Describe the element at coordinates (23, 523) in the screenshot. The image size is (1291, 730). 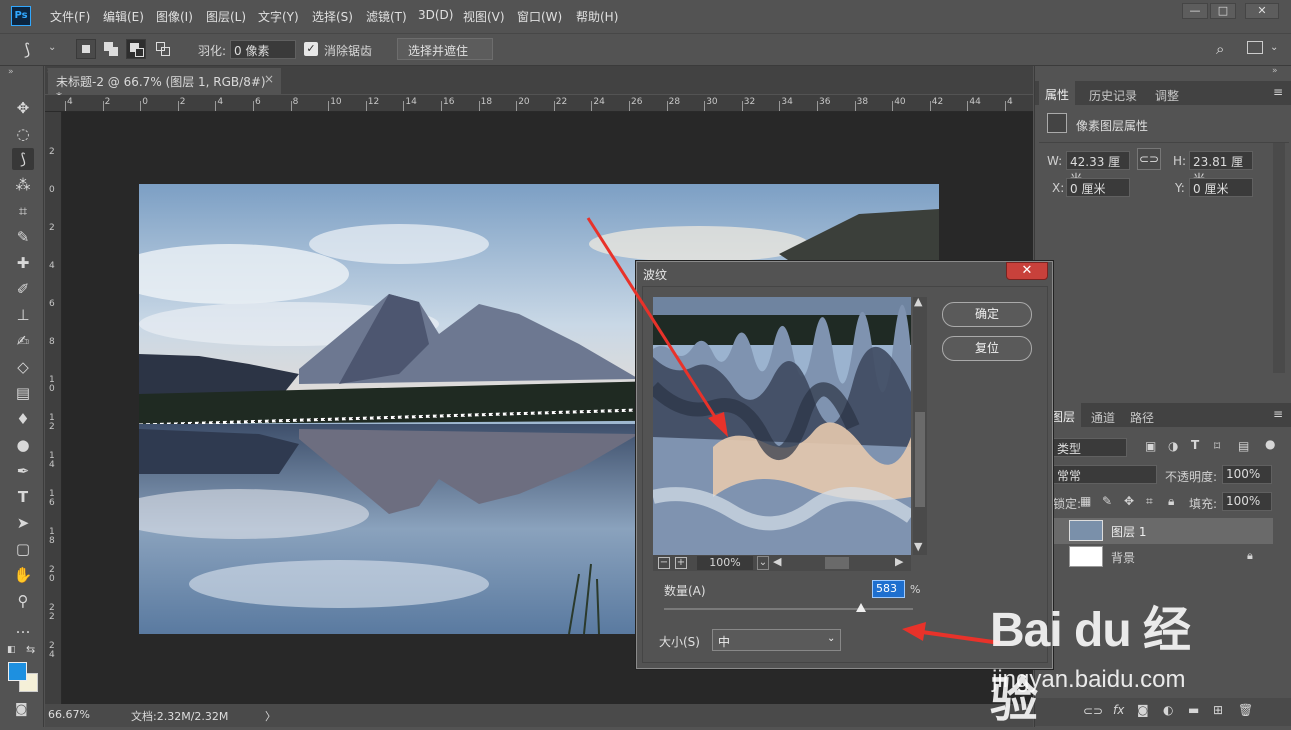
I see `path-select-icon: ➤` at that location.